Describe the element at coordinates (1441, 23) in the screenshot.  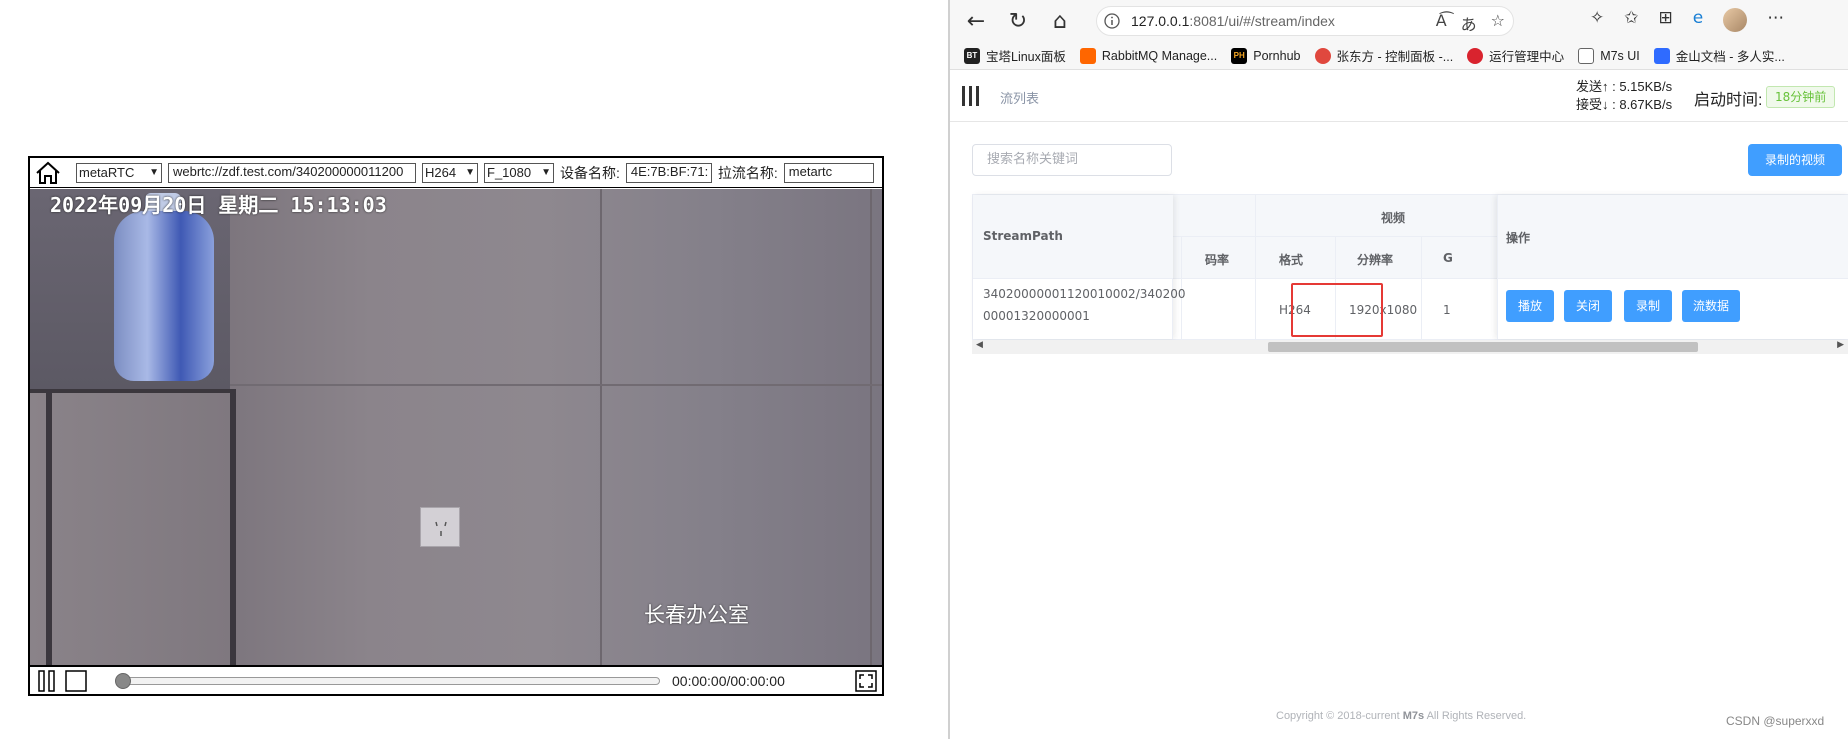
I see `read-aloud-icon: A͡` at that location.